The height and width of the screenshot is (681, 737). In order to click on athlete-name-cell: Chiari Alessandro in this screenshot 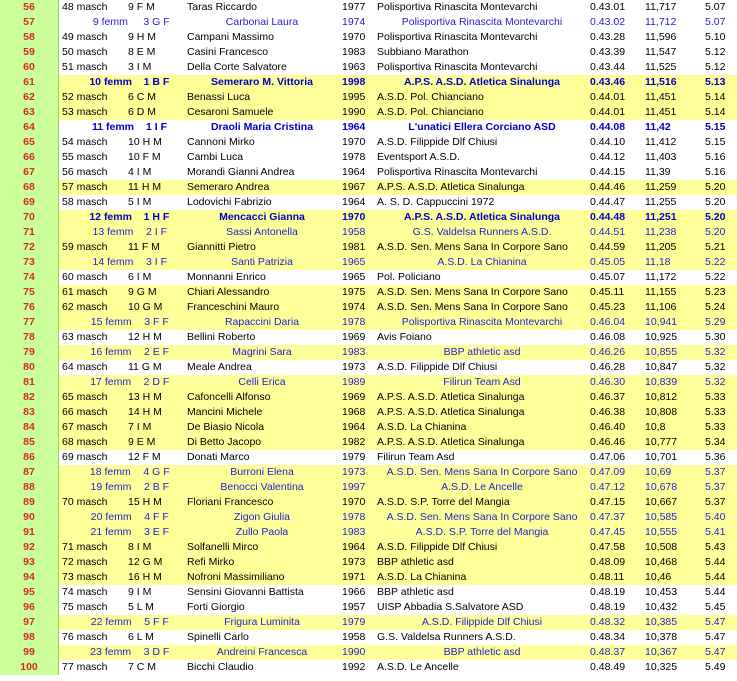, I will do `click(228, 292)`.